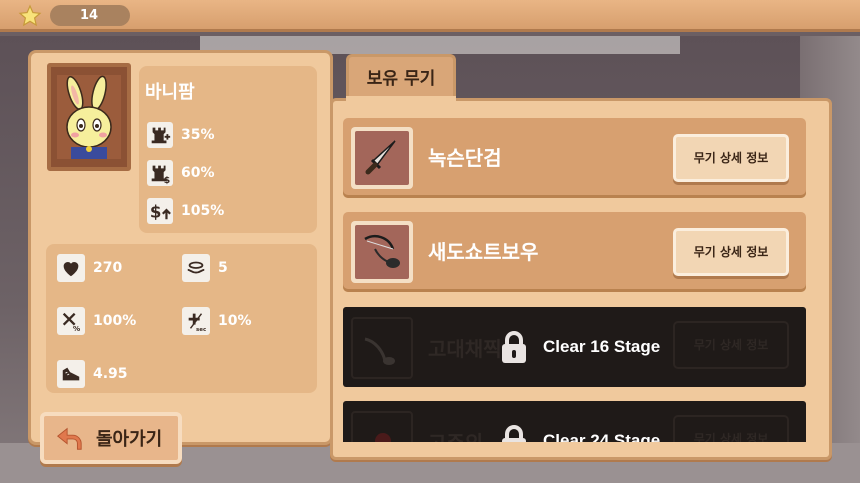  Describe the element at coordinates (170, 92) in the screenshot. I see `character-name: 바니팜` at that location.